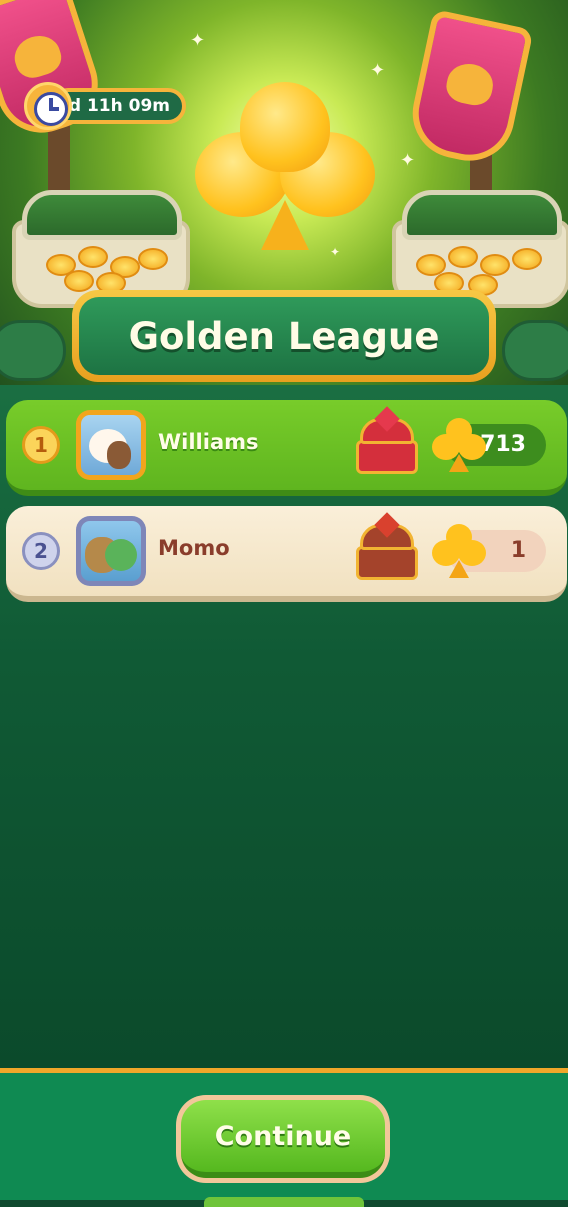 This screenshot has width=568, height=1207. What do you see at coordinates (480, 249) in the screenshot?
I see `treasure-chest-right` at bounding box center [480, 249].